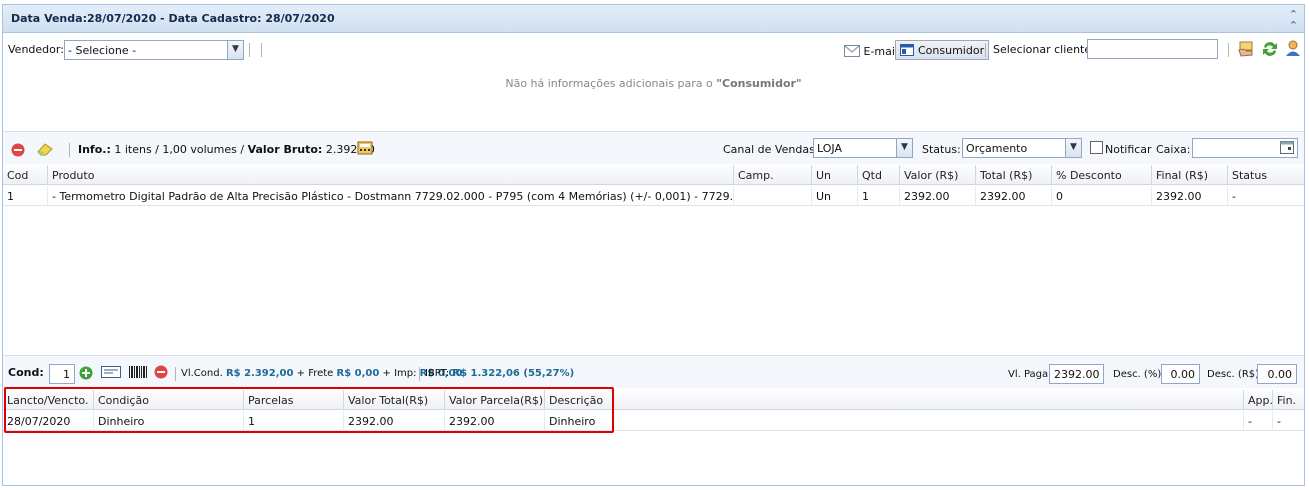  Describe the element at coordinates (1288, 400) in the screenshot. I see `column-header: Fin.` at that location.